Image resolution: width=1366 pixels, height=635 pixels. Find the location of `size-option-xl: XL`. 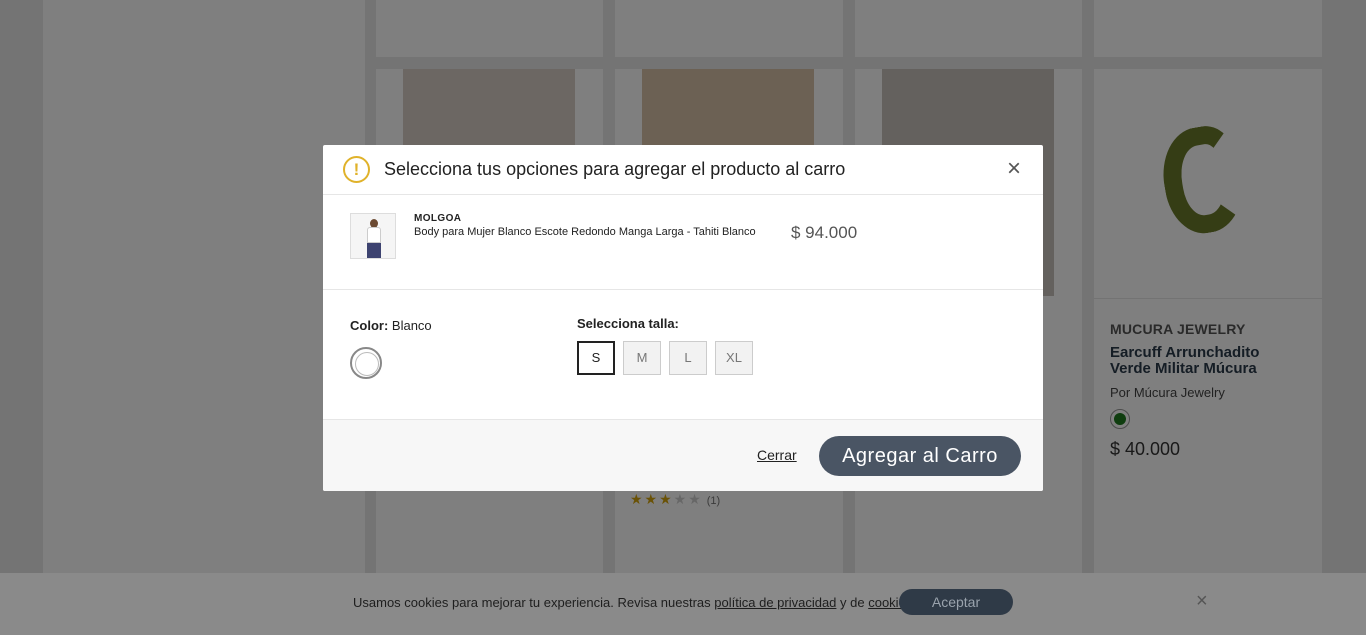

size-option-xl: XL is located at coordinates (734, 358).